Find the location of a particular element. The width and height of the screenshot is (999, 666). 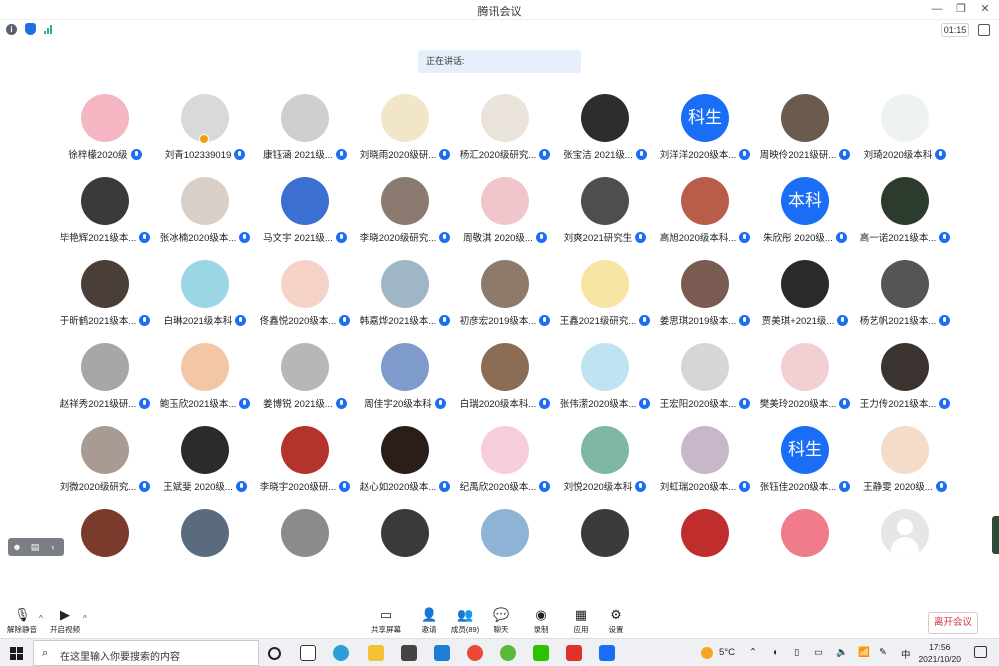

chat-button: 💬 聊天 is located at coordinates (501, 621).